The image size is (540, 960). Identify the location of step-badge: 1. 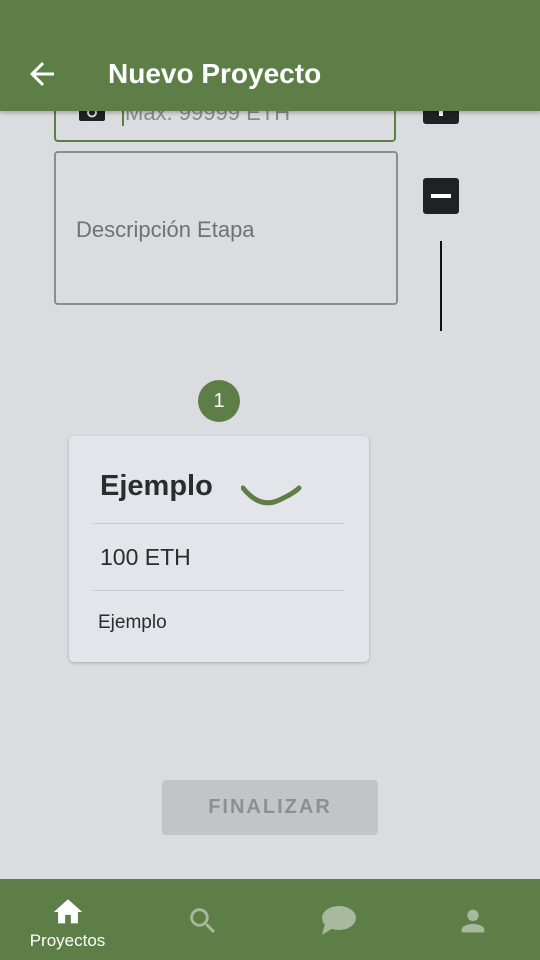
(219, 401).